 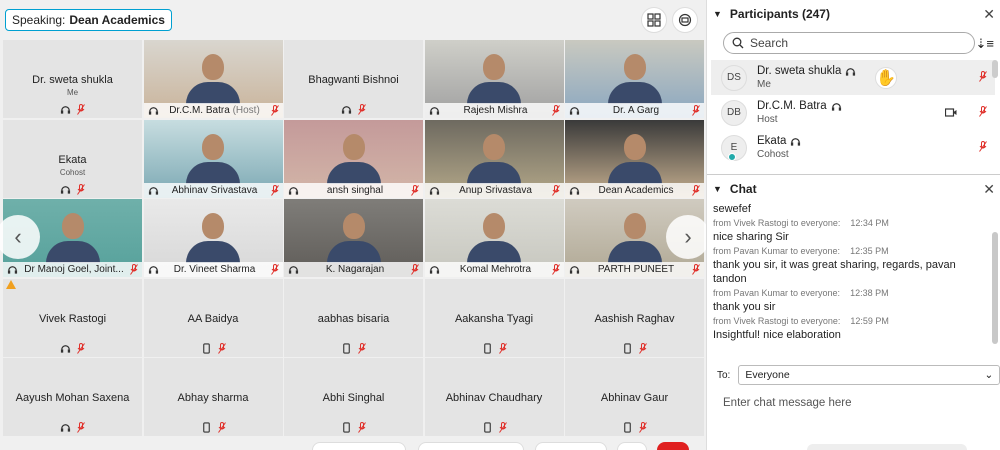 What do you see at coordinates (989, 14) in the screenshot?
I see `close-participants-icon: ✕` at bounding box center [989, 14].